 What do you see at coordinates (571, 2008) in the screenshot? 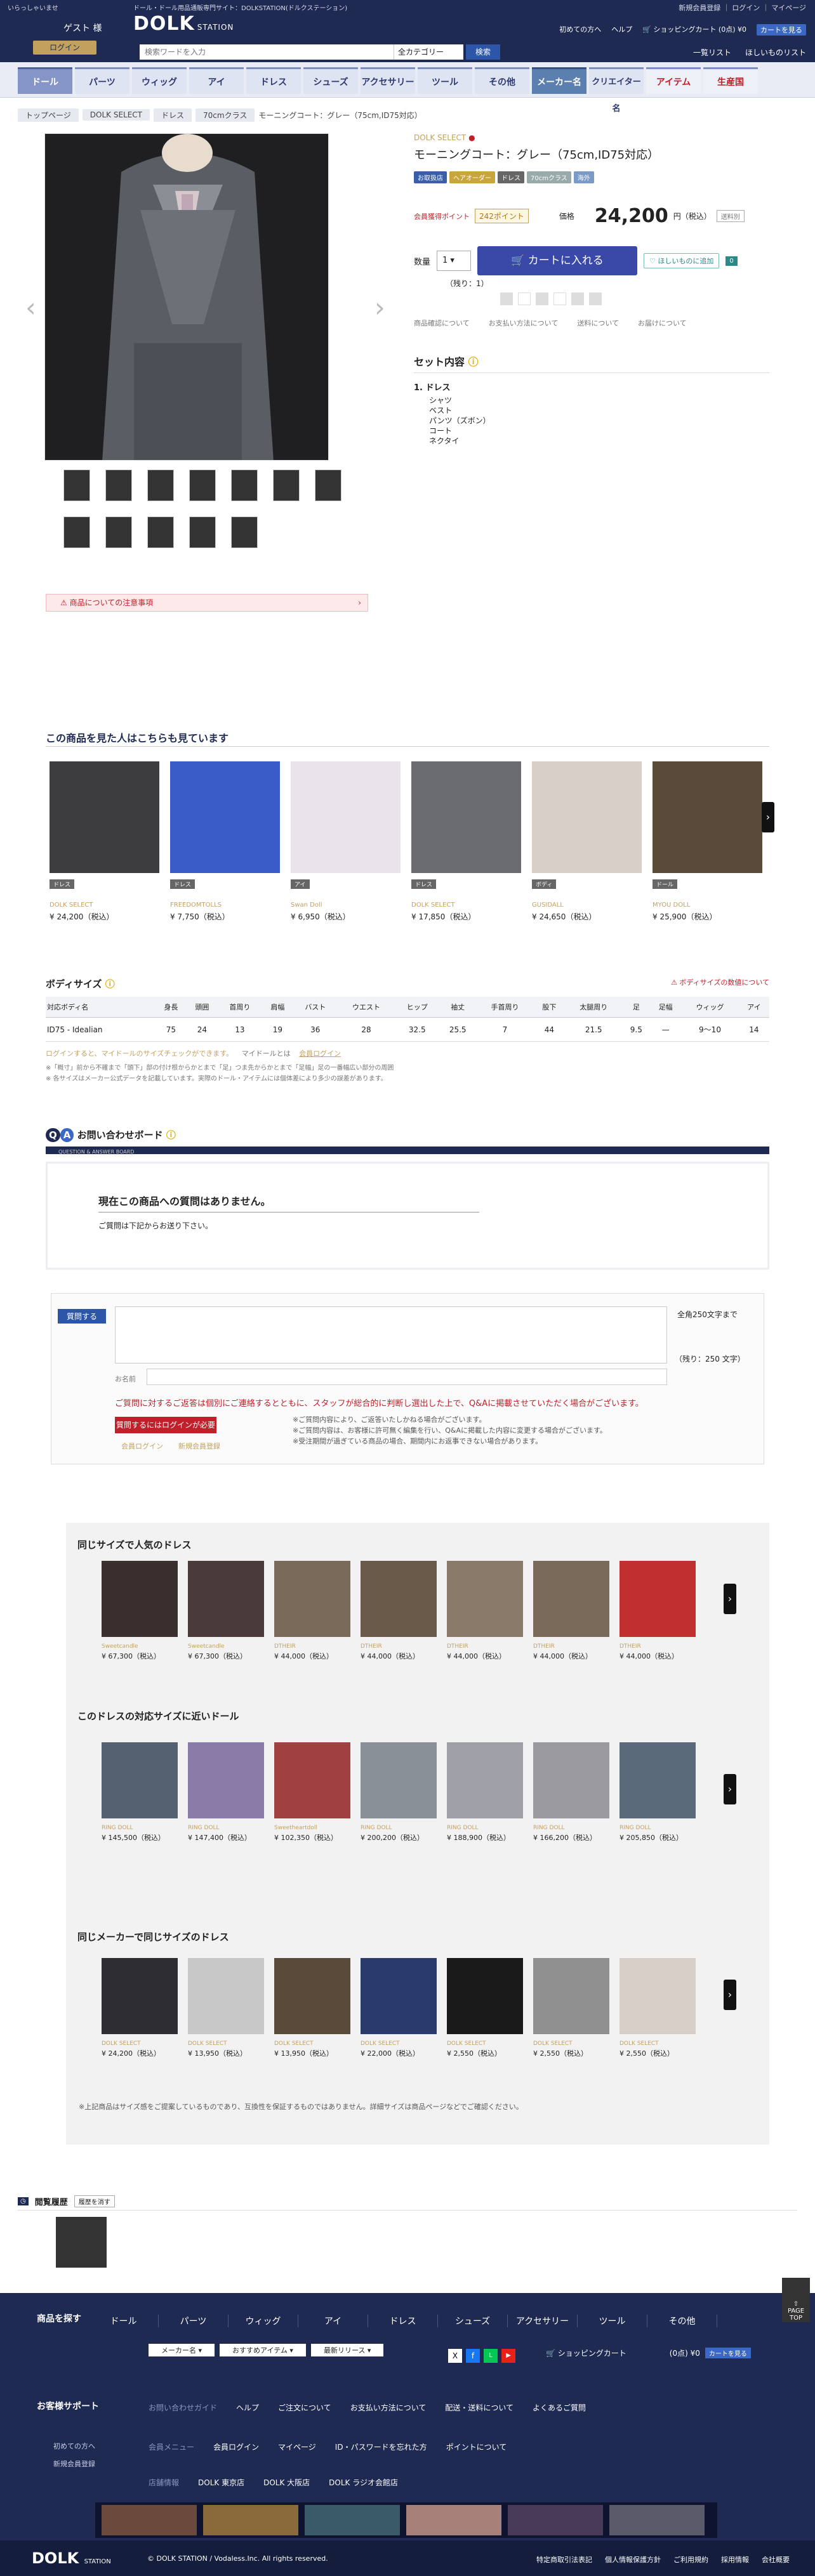
I see `related-item: DOLK SELECT ¥ 2,550（税込）` at bounding box center [571, 2008].